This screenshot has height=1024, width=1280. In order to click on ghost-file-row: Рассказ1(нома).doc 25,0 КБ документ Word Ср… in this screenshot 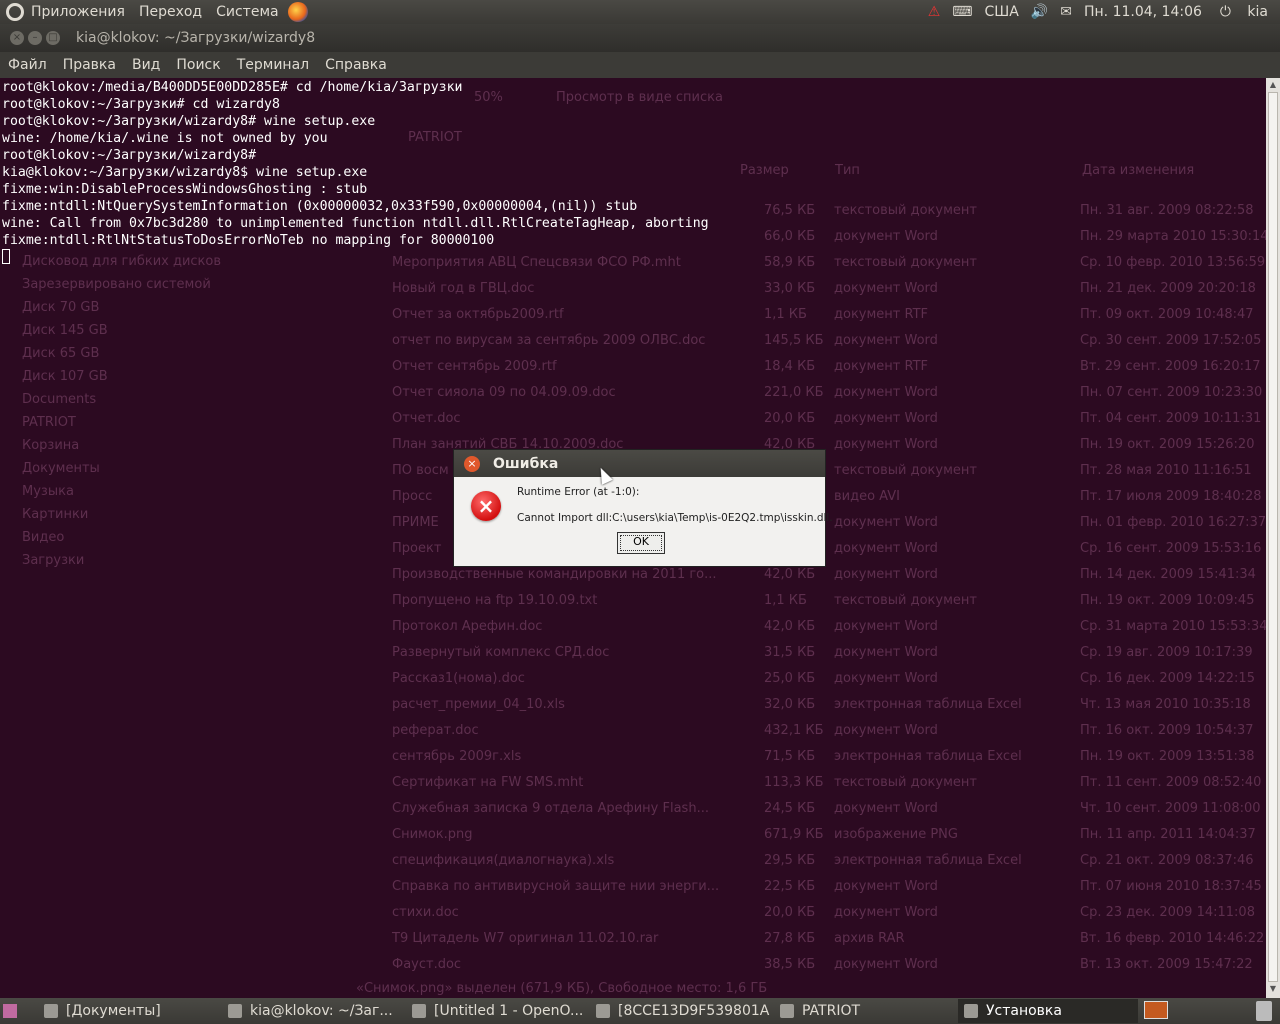, I will do `click(814, 684)`.